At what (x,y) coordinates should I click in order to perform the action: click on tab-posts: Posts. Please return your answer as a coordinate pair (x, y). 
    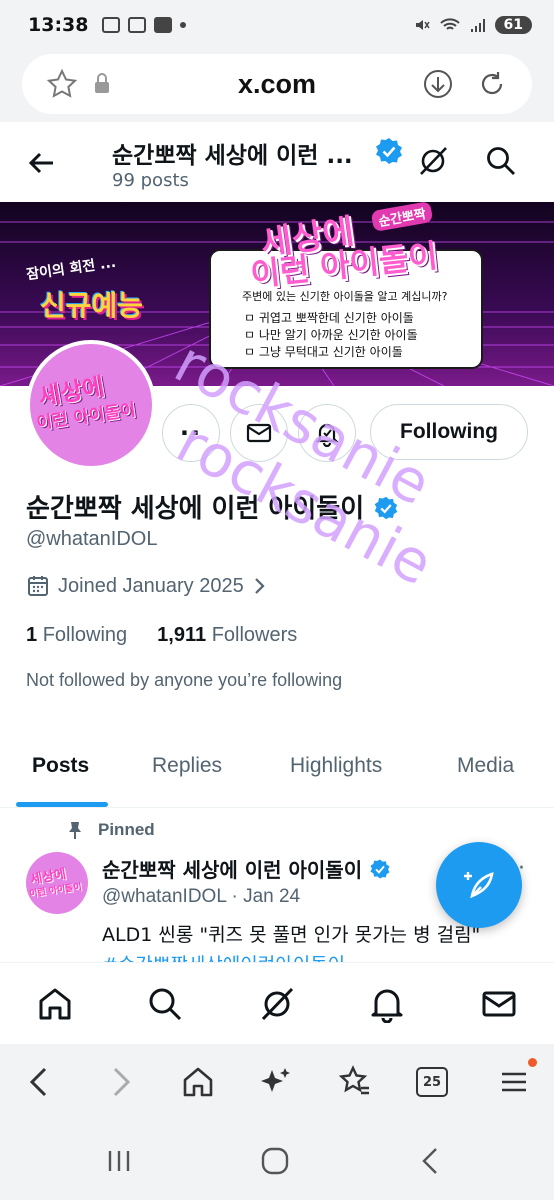
    Looking at the image, I should click on (60, 766).